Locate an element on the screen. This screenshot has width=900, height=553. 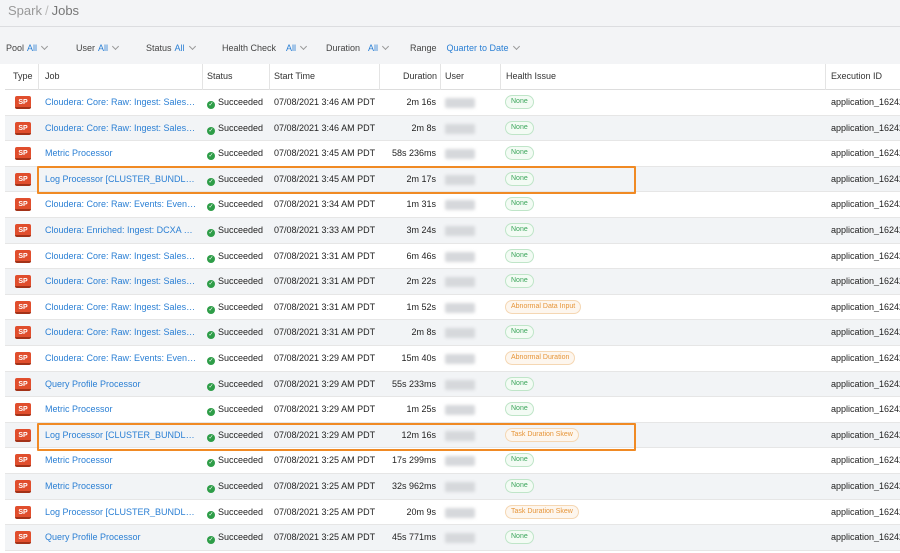
filter-duration: Duration All is located at coordinates (358, 47).